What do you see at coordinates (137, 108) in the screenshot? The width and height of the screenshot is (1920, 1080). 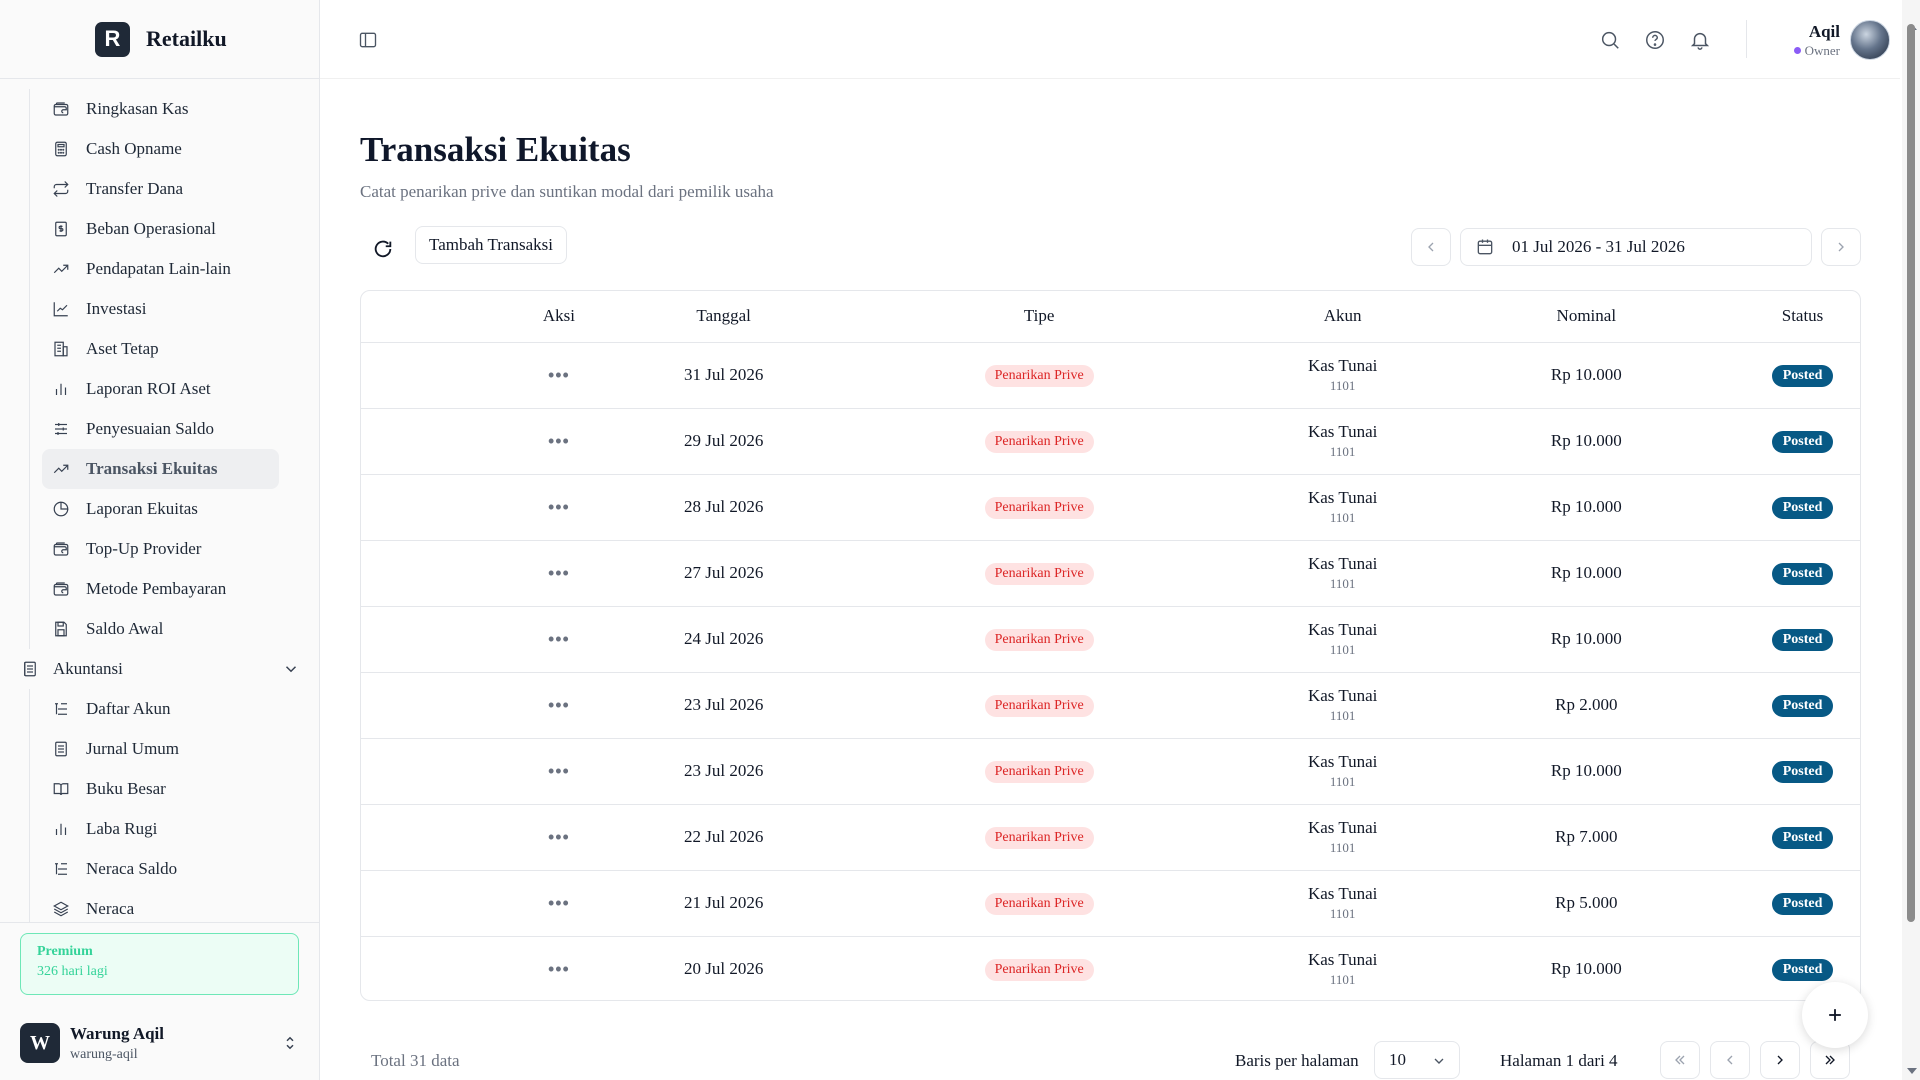 I see `sidebar-item-label: Ringkasan Kas` at bounding box center [137, 108].